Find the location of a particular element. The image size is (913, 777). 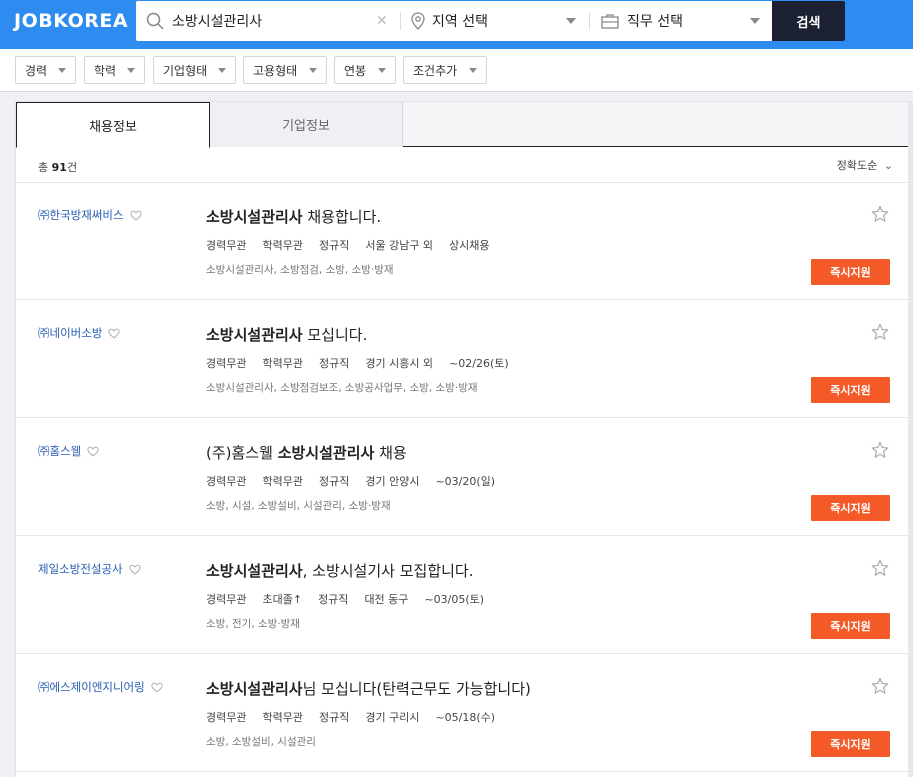

company-name: 제일소방전설공사 is located at coordinates (89, 569).